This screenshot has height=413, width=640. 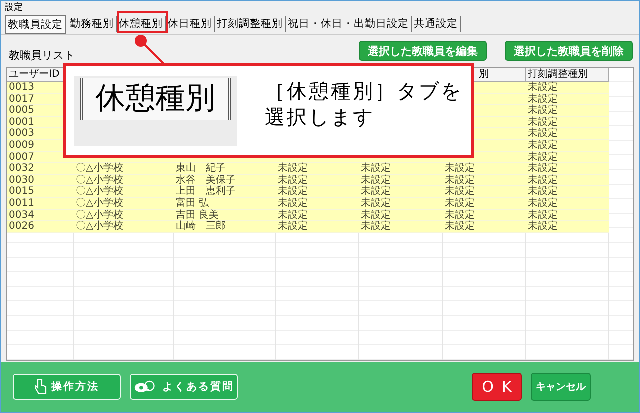 I want to click on tab: 勤務種別, so click(x=92, y=24).